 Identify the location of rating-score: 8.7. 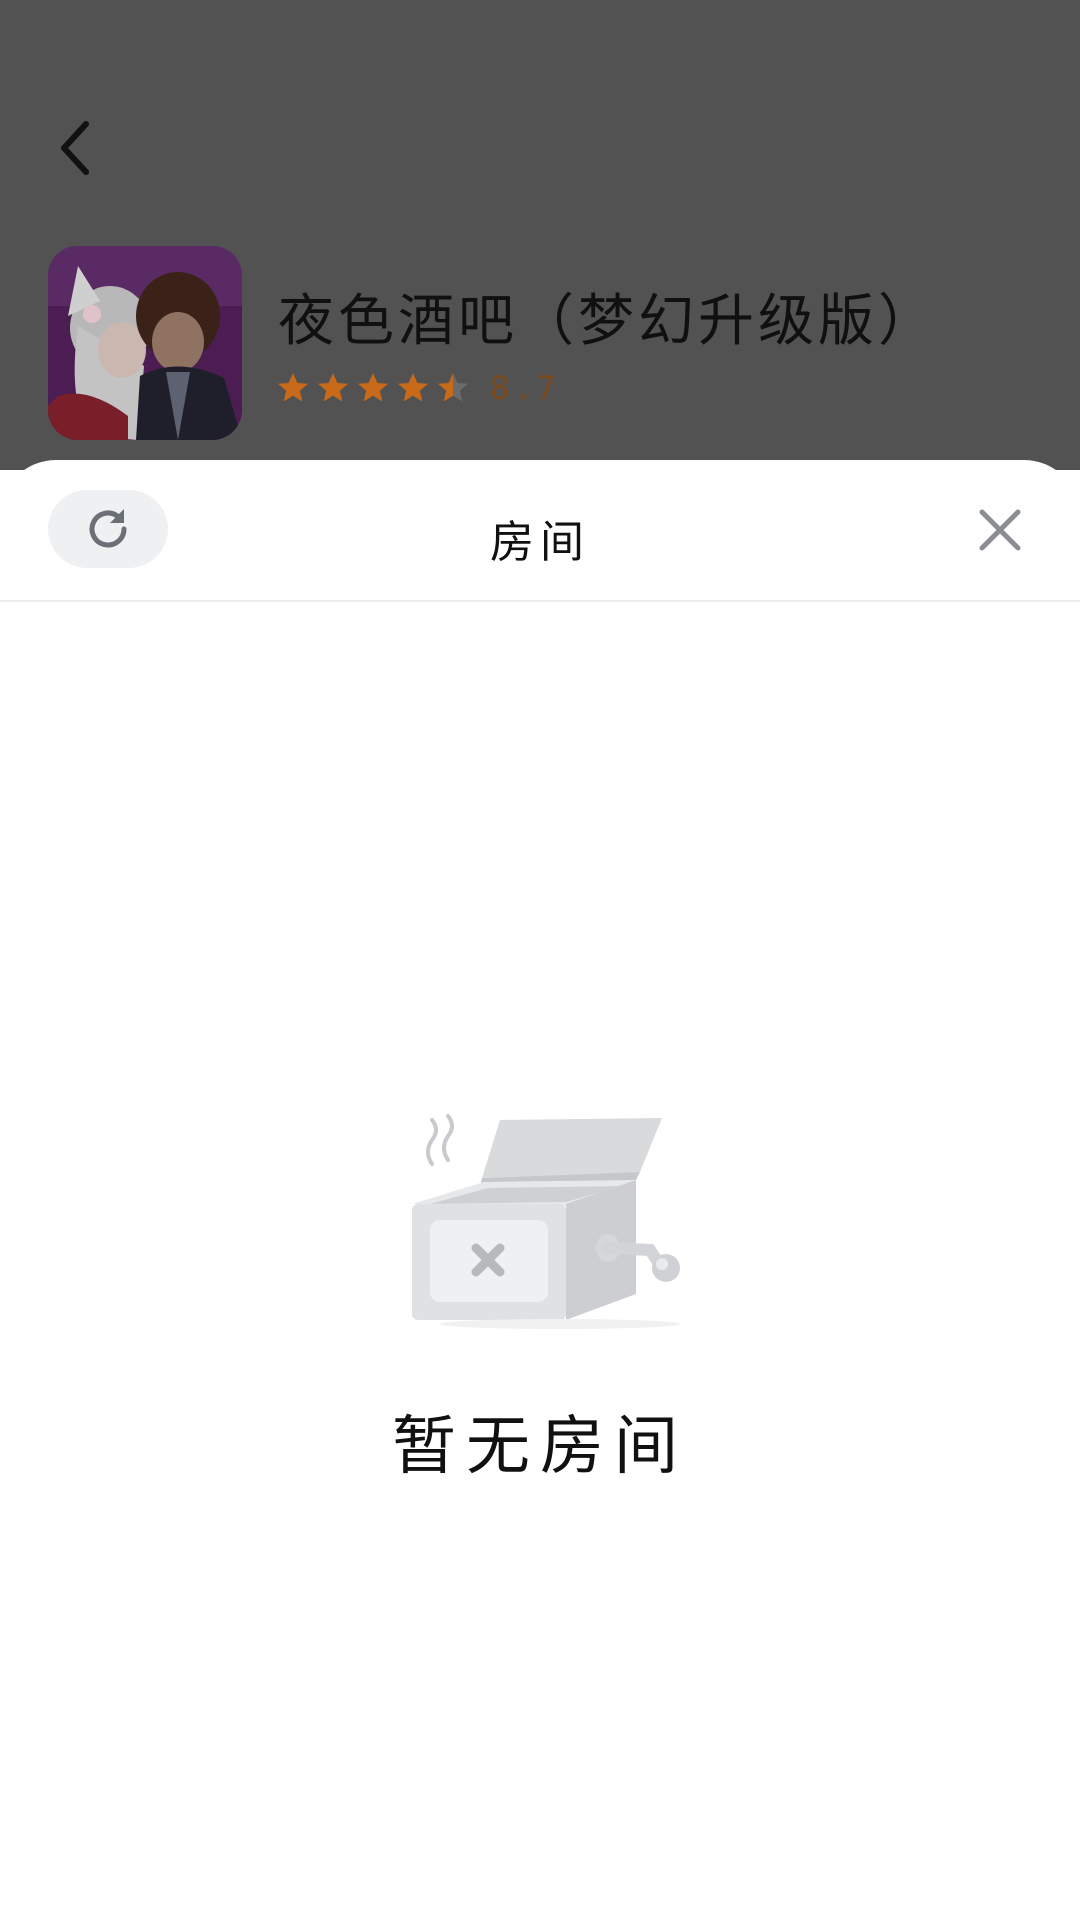
(525, 388).